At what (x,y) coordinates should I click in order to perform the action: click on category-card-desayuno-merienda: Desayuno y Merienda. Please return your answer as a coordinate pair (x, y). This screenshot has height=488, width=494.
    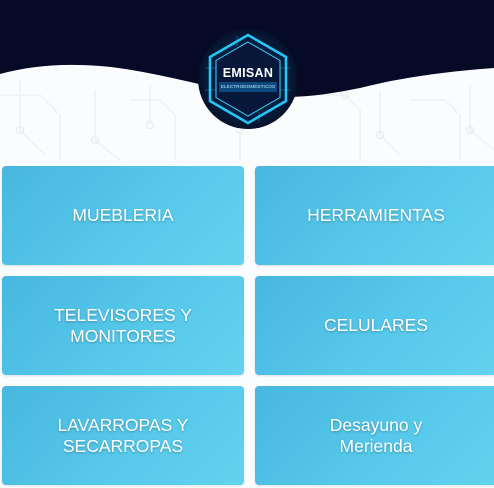
    Looking at the image, I should click on (374, 435).